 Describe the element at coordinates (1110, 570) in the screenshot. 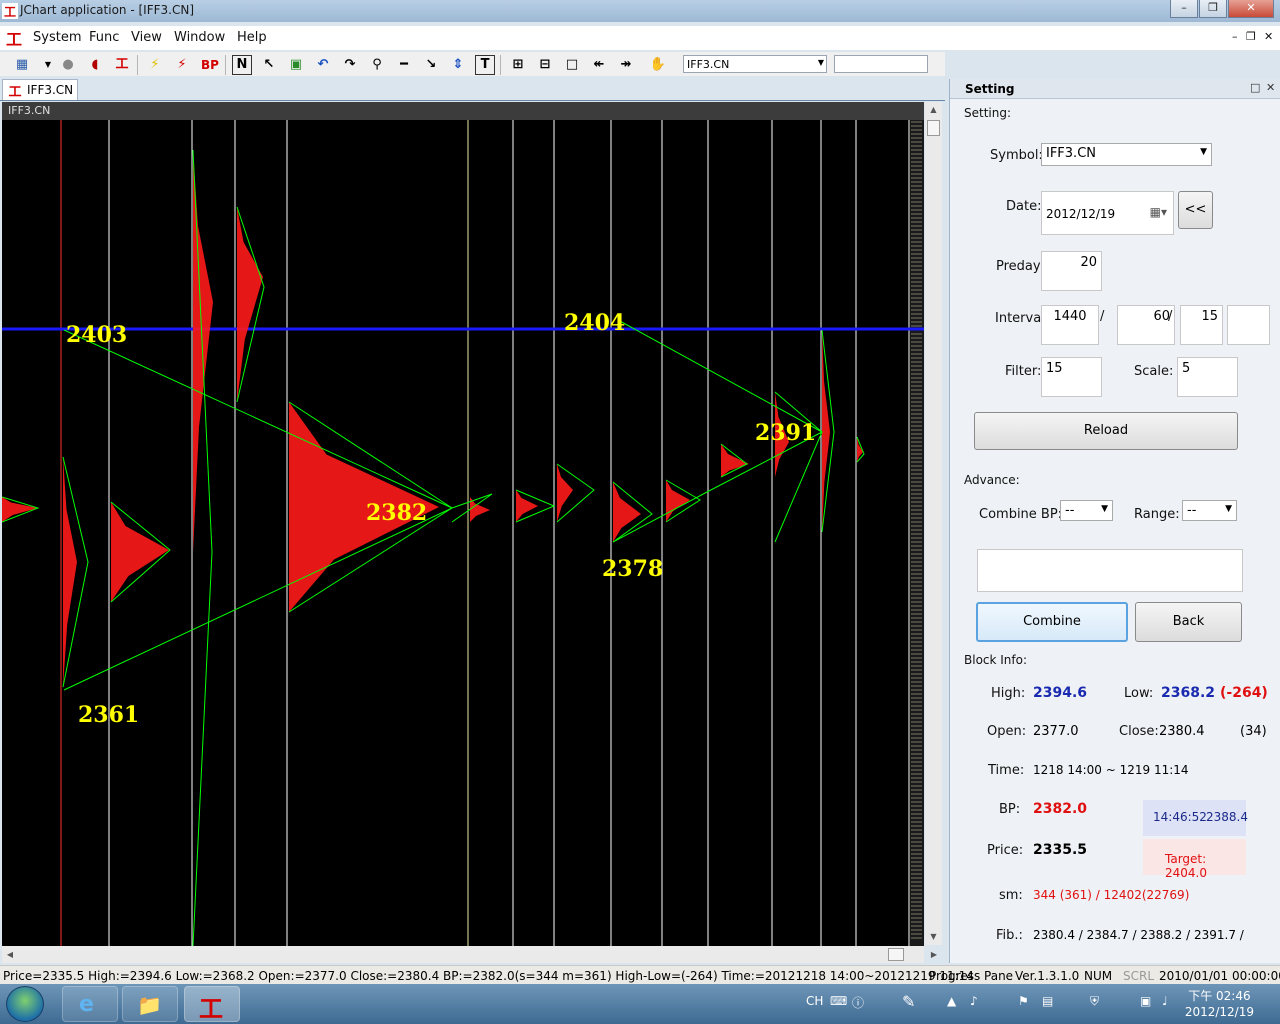

I see `combine-textbox` at that location.